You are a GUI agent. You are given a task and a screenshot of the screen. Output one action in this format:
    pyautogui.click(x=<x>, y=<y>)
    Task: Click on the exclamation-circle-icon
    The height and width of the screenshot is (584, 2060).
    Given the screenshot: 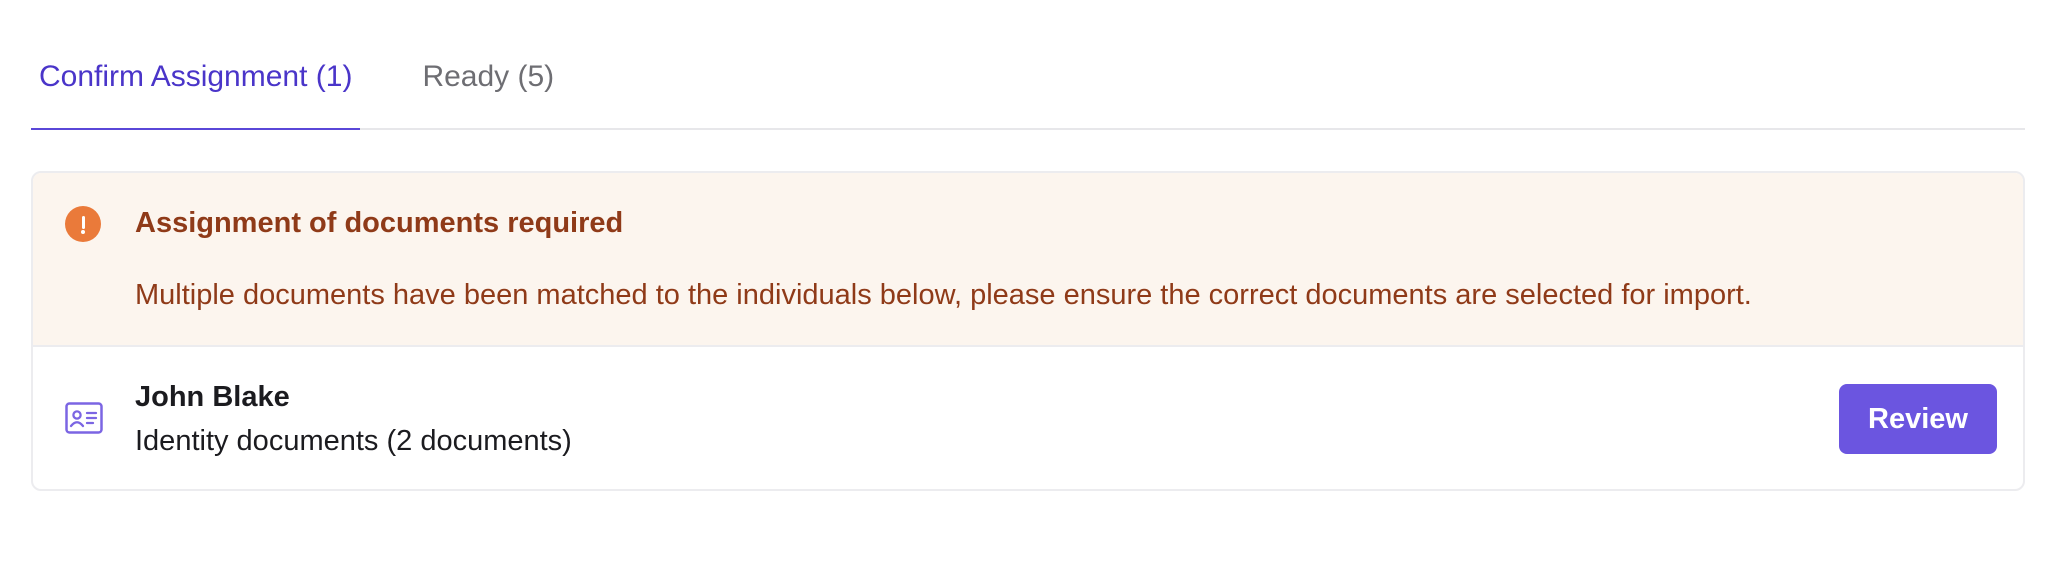 What is the action you would take?
    pyautogui.click(x=83, y=224)
    